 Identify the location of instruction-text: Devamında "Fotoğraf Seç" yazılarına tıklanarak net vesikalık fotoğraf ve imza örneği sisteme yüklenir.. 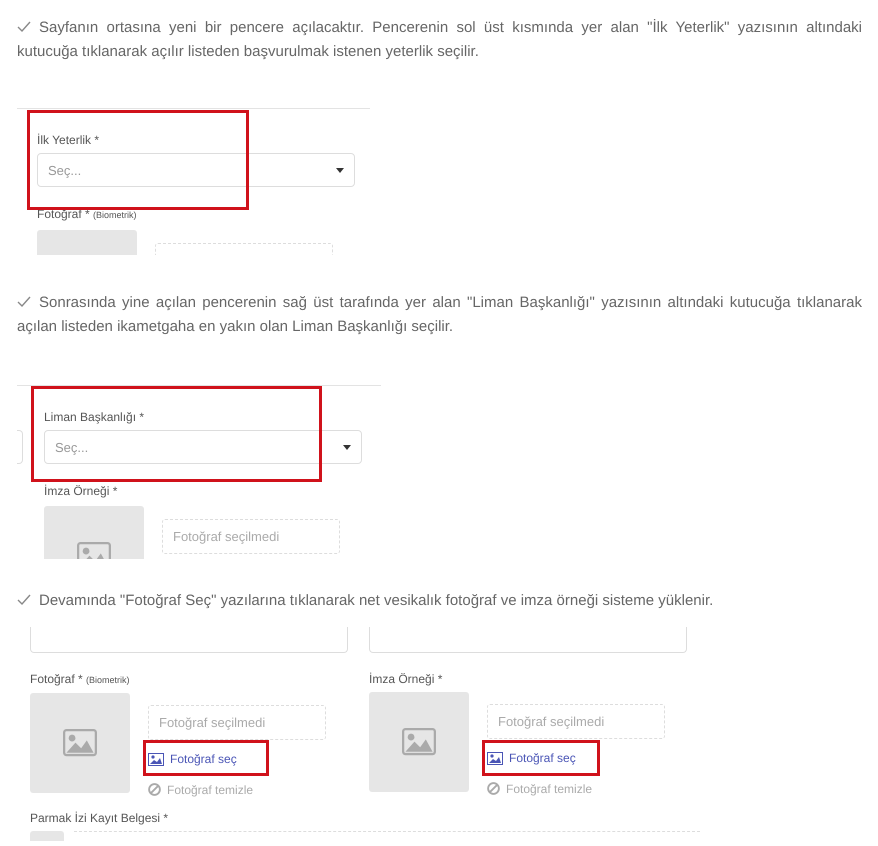
(439, 601).